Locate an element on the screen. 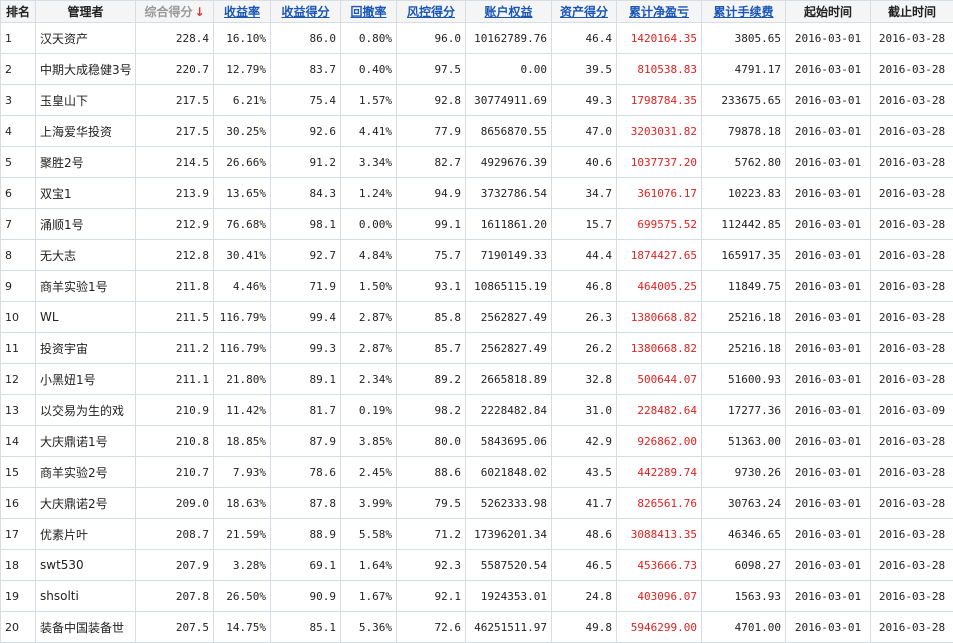  cell-fees: 17277.36 is located at coordinates (744, 410).